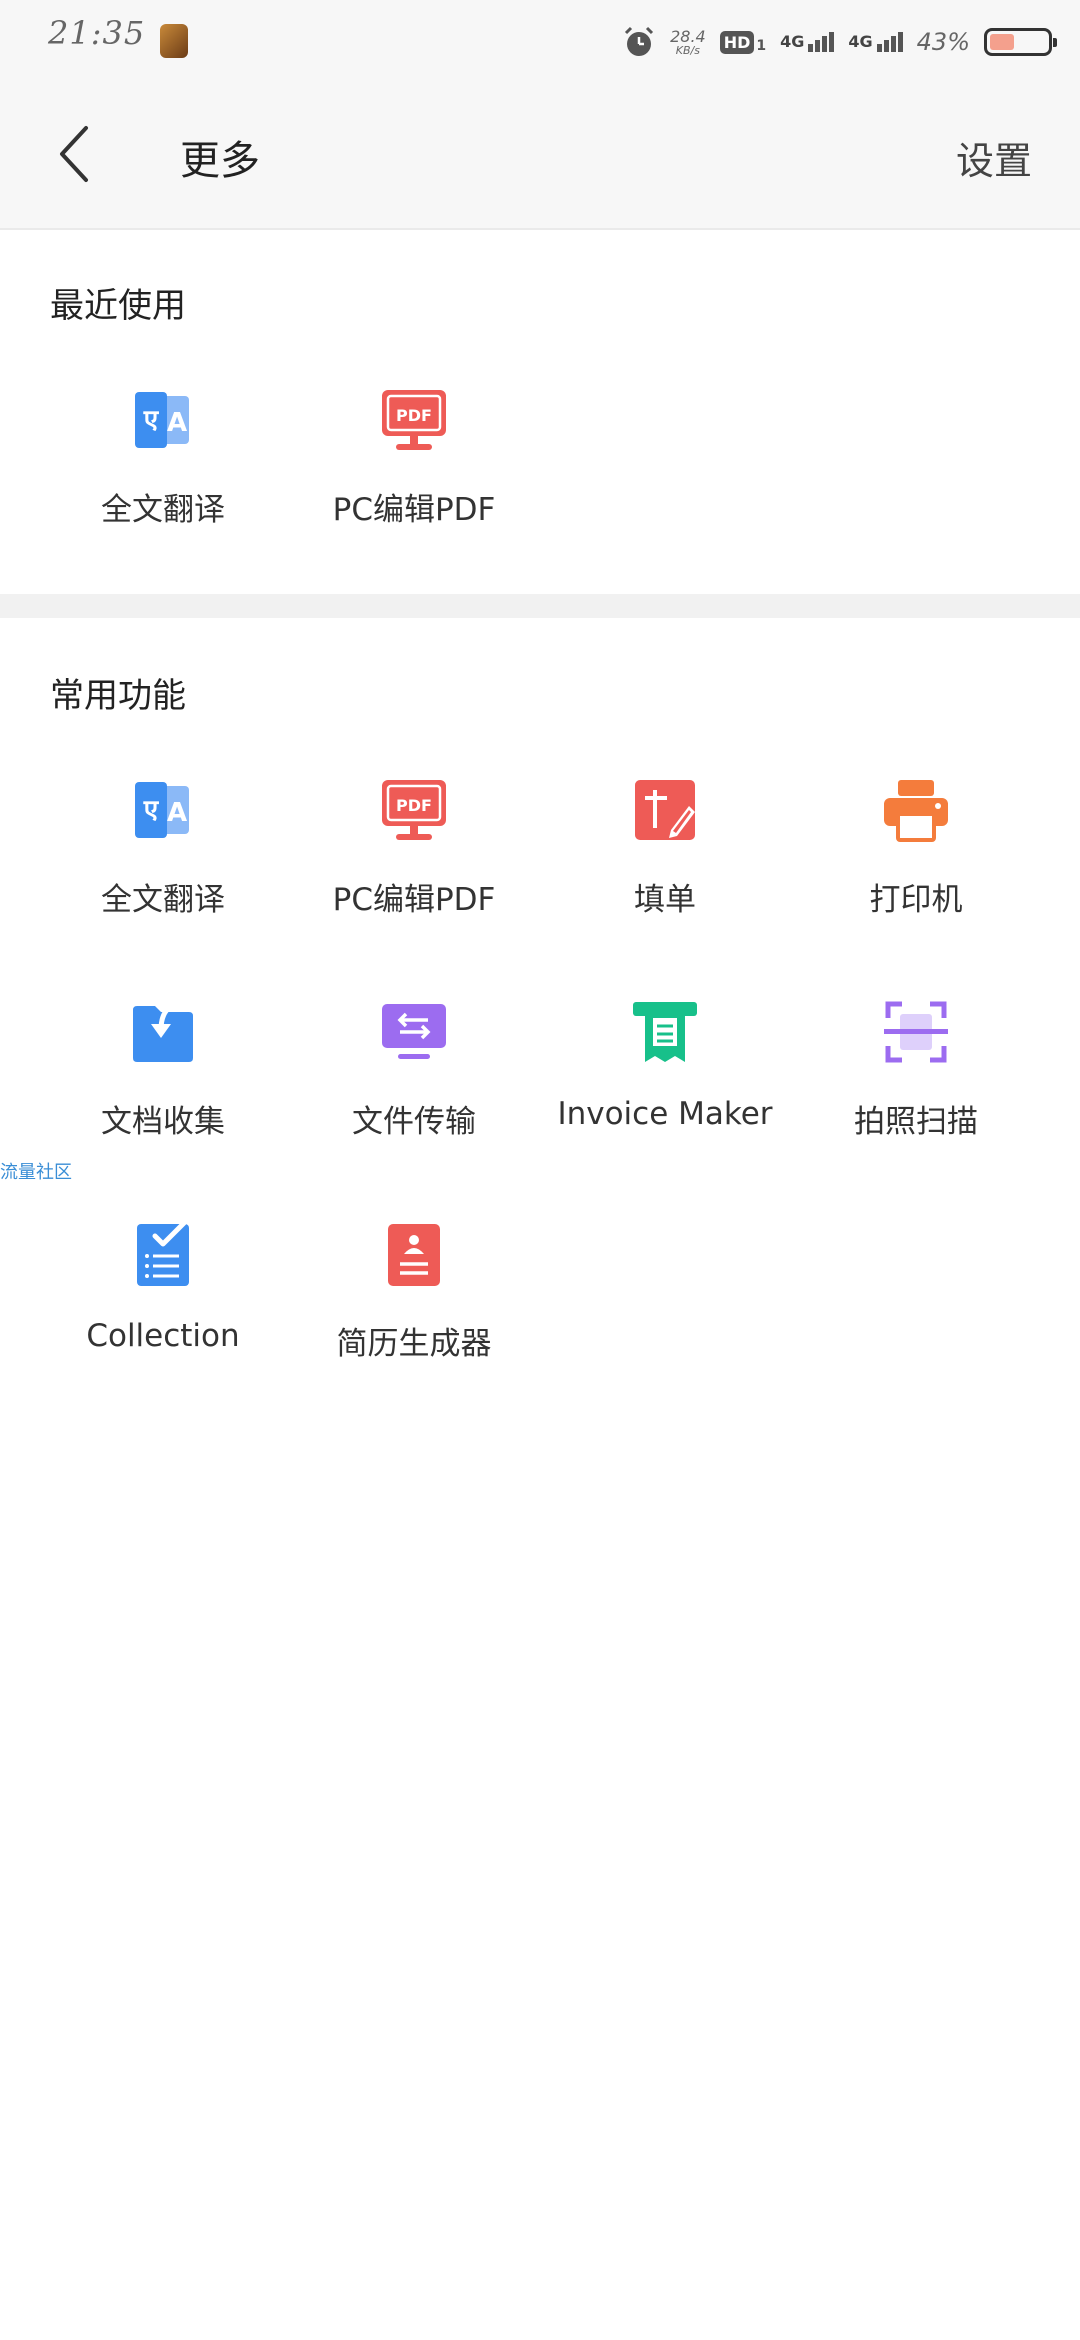  Describe the element at coordinates (163, 1287) in the screenshot. I see `common-item-collection: Collection` at that location.